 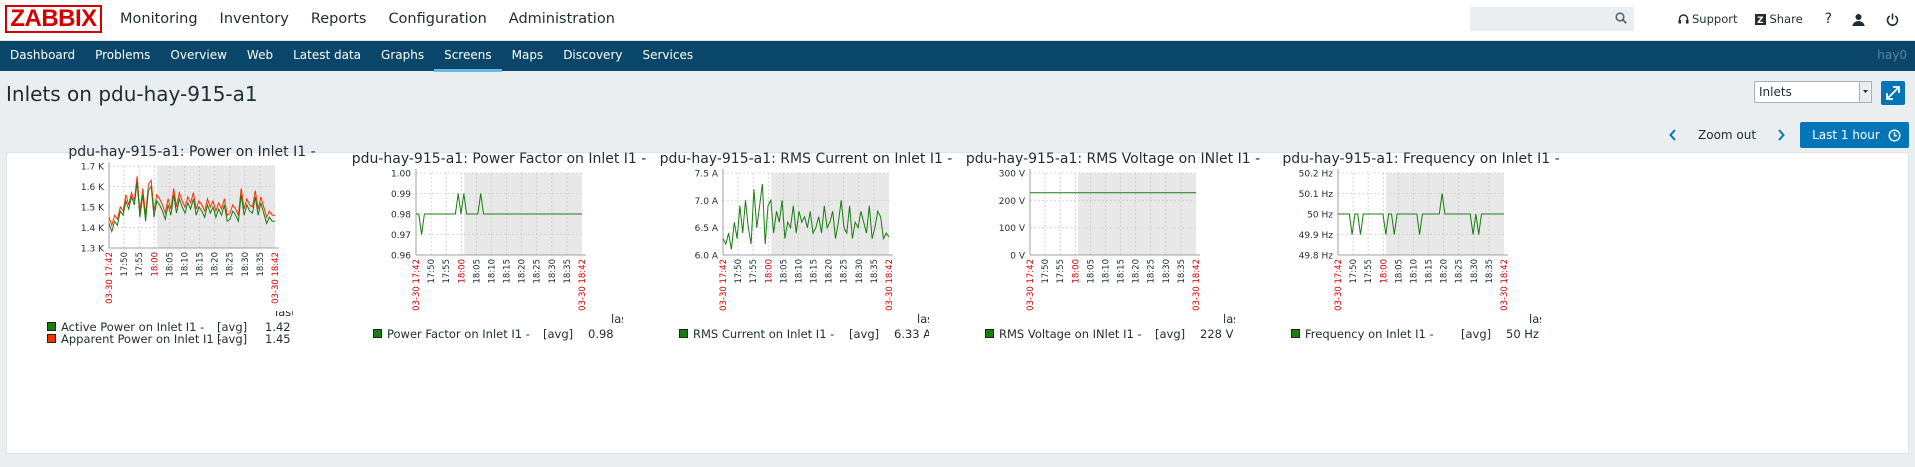 I want to click on y-tick-label: 100 V, so click(x=1012, y=229).